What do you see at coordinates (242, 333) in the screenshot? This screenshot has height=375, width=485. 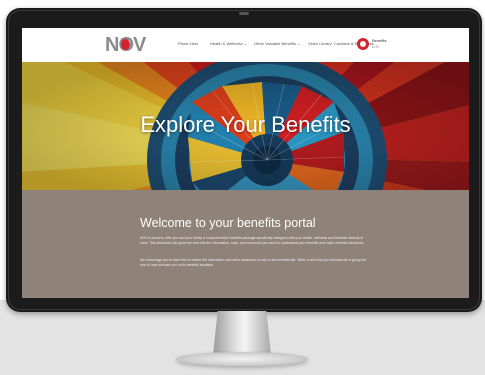 I see `monitor-stand-neck` at bounding box center [242, 333].